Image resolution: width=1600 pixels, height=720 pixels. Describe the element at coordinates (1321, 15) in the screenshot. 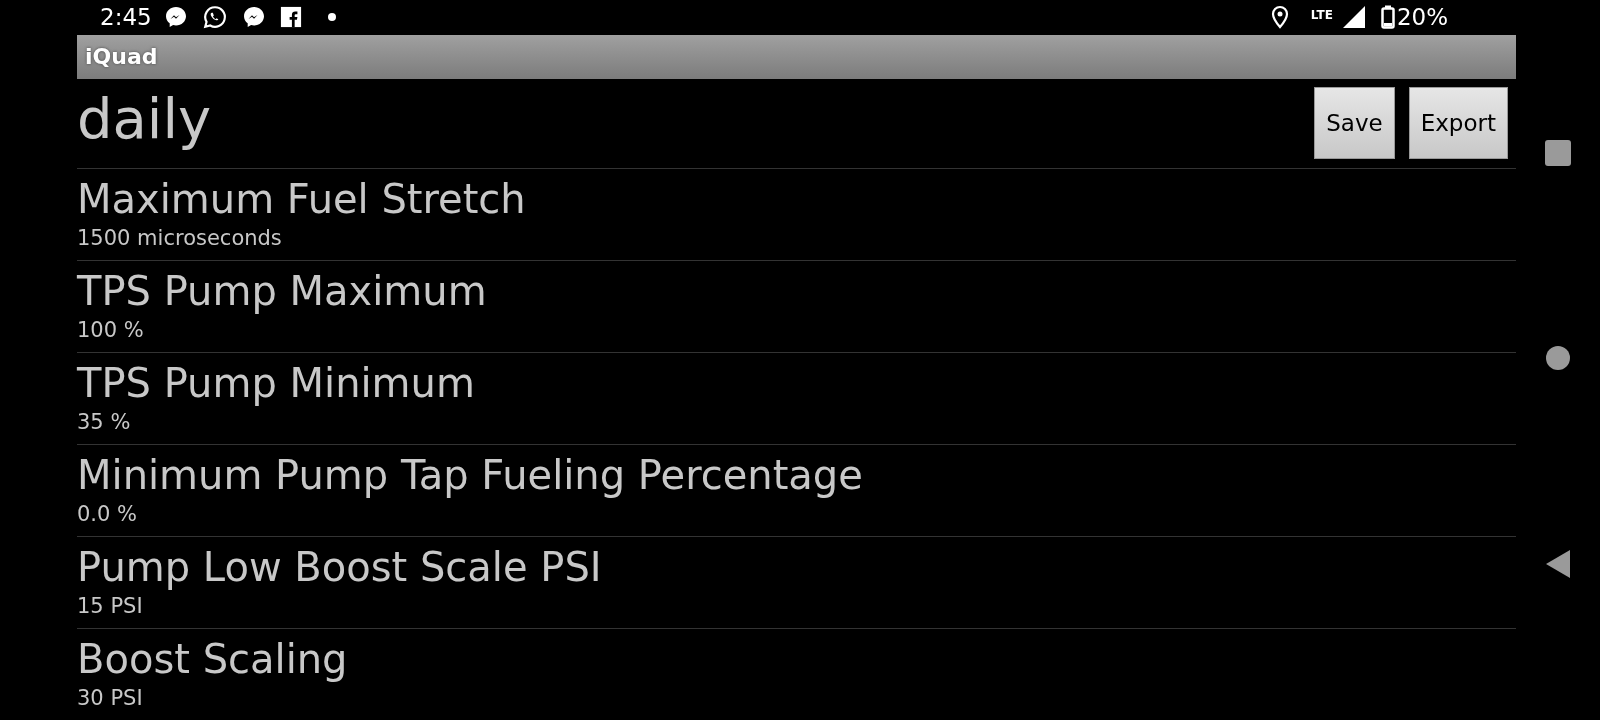

I see `network-type: LTE` at that location.